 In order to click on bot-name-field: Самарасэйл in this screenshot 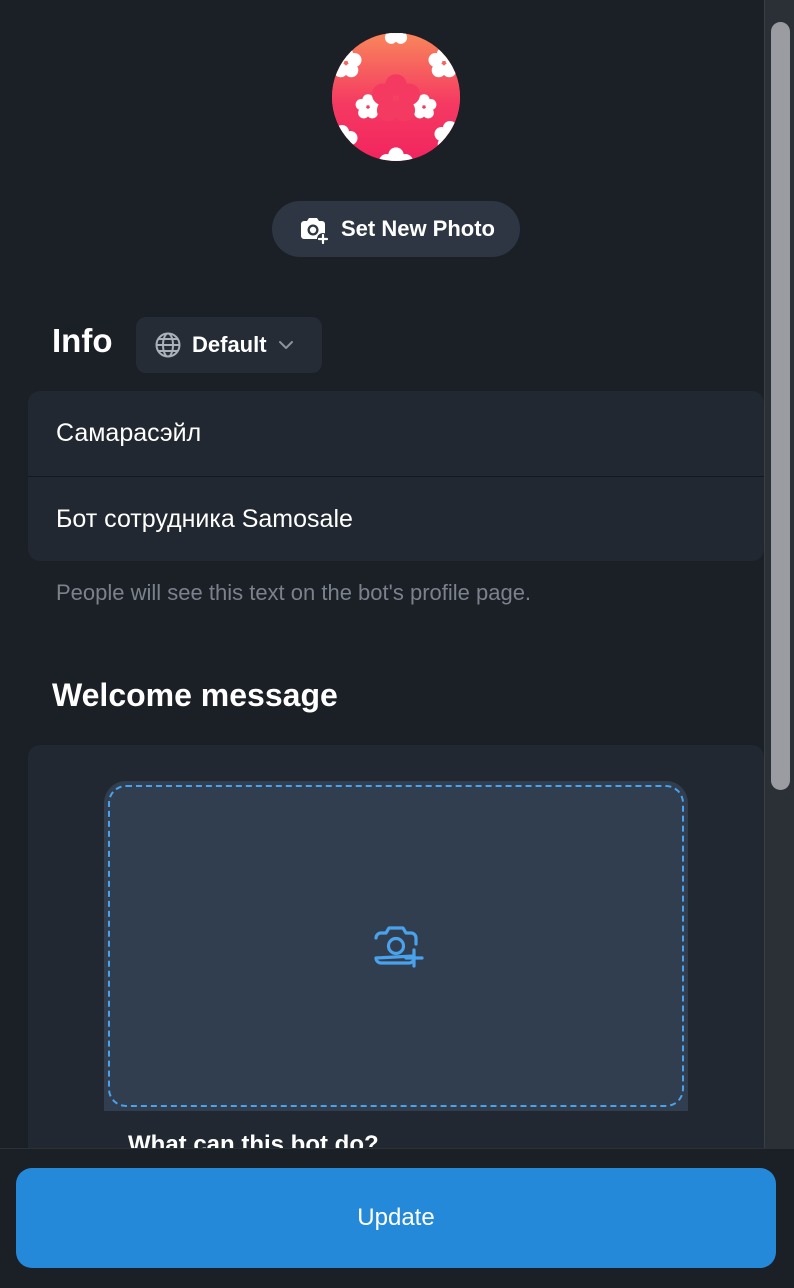, I will do `click(396, 433)`.